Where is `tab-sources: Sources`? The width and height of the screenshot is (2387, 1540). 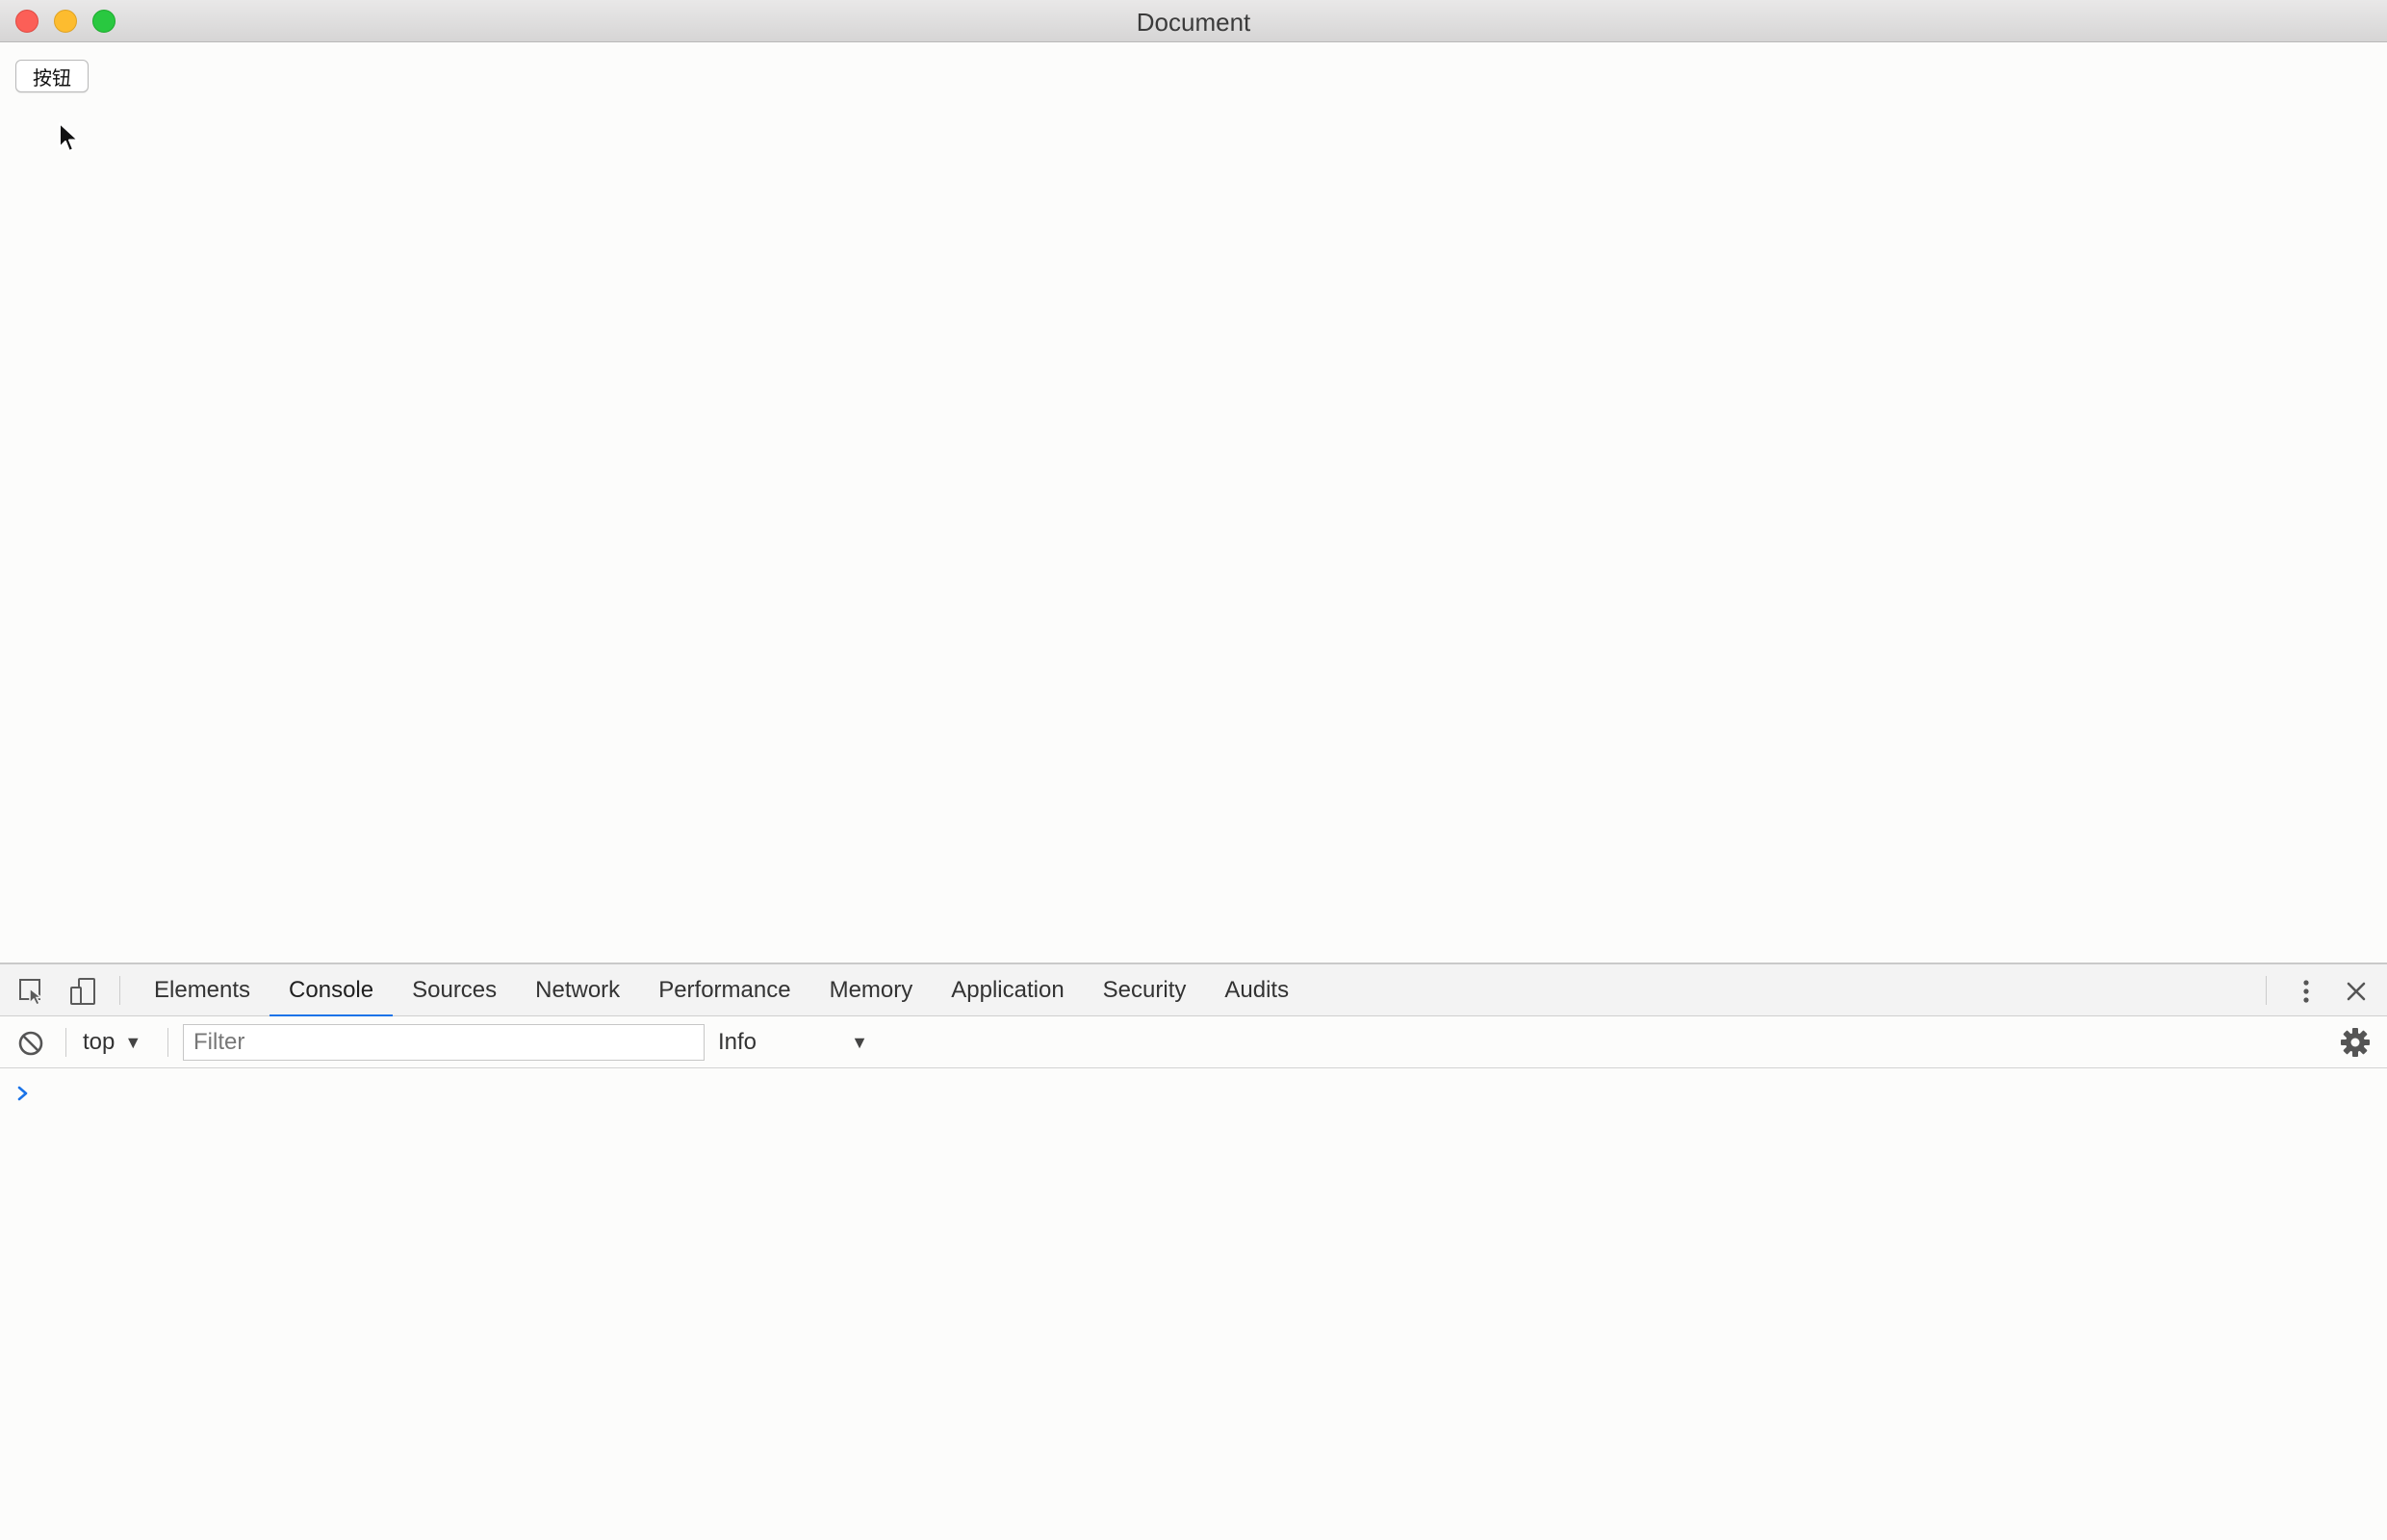 tab-sources: Sources is located at coordinates (454, 990).